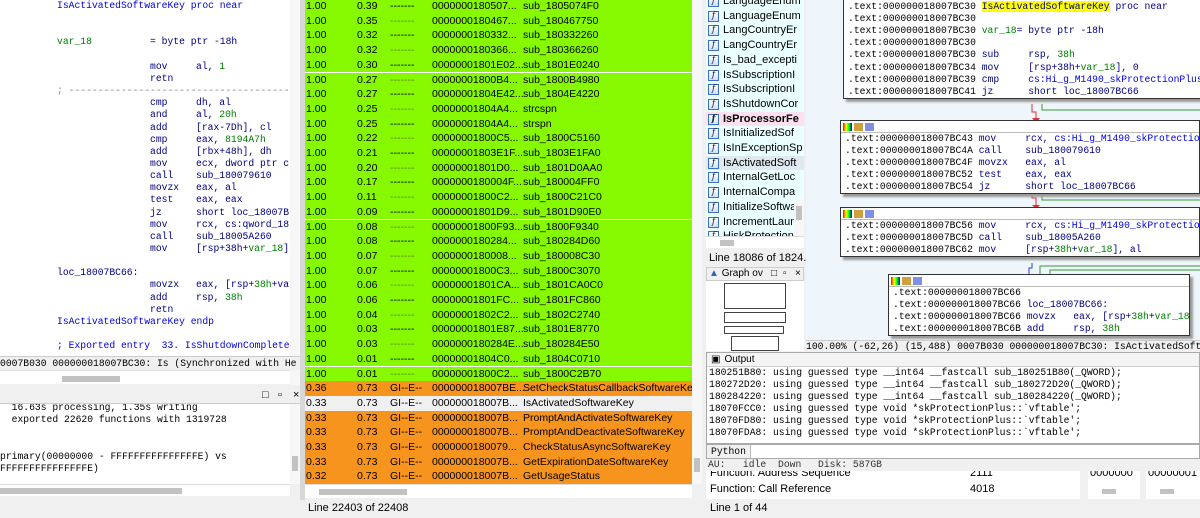  I want to click on log-hscroll, so click(145, 490).